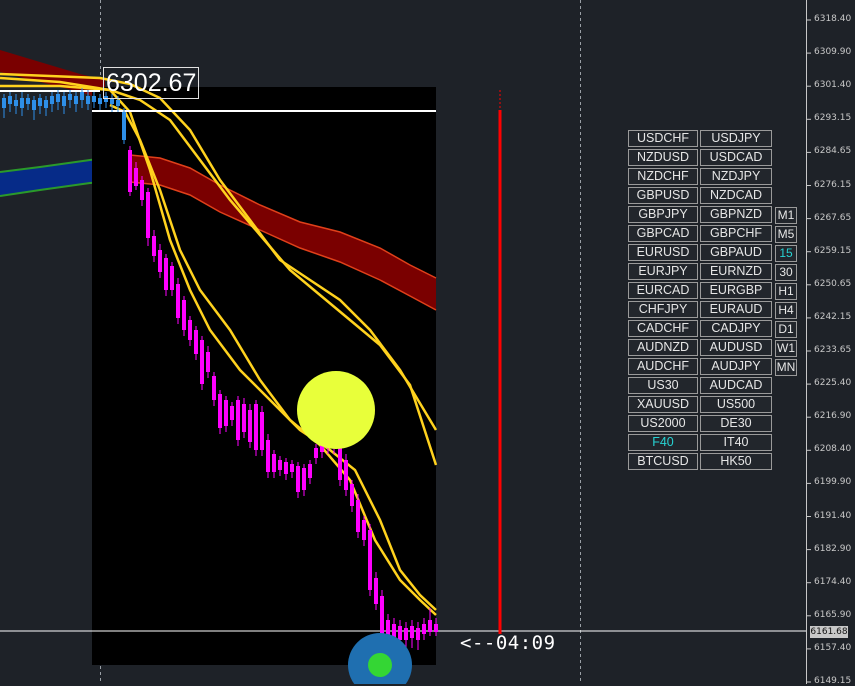 The height and width of the screenshot is (686, 855). I want to click on symbol-button-usdchf: USDCHF, so click(663, 138).